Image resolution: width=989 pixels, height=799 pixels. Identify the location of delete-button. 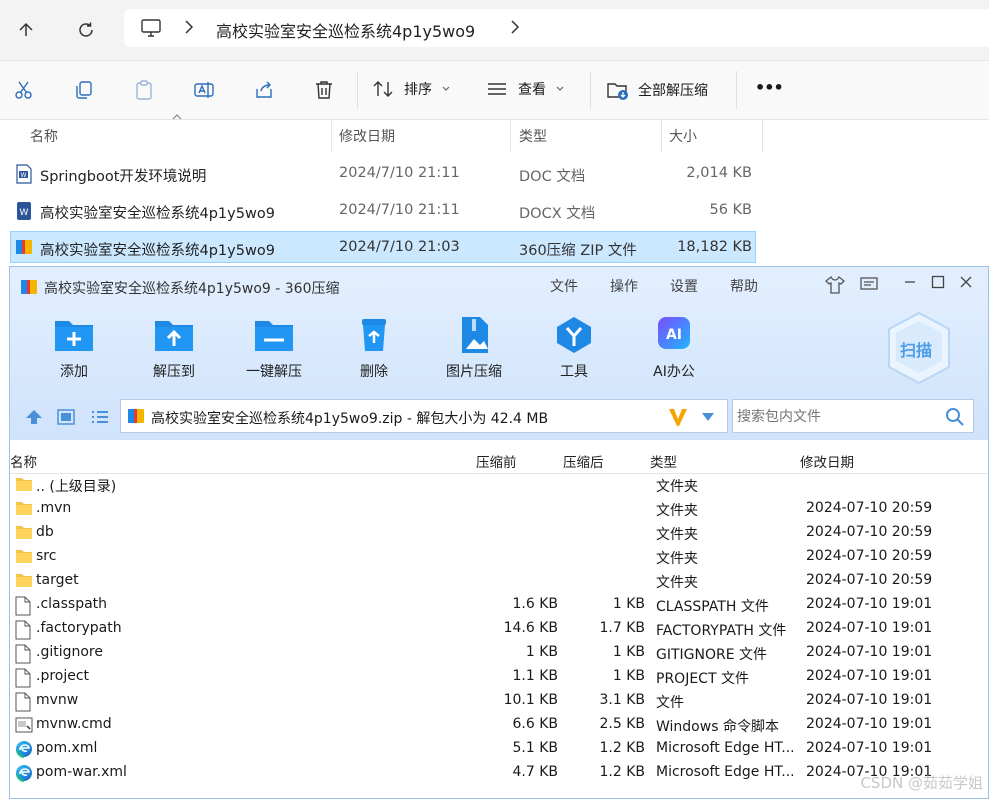
(324, 90).